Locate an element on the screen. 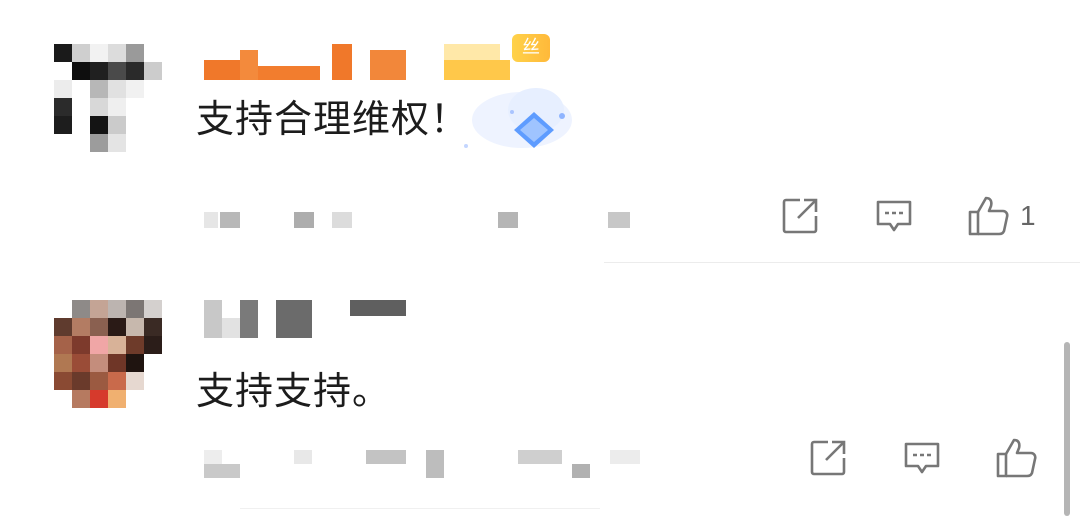 The image size is (1080, 516). diamond-sticker-icon is located at coordinates (518, 118).